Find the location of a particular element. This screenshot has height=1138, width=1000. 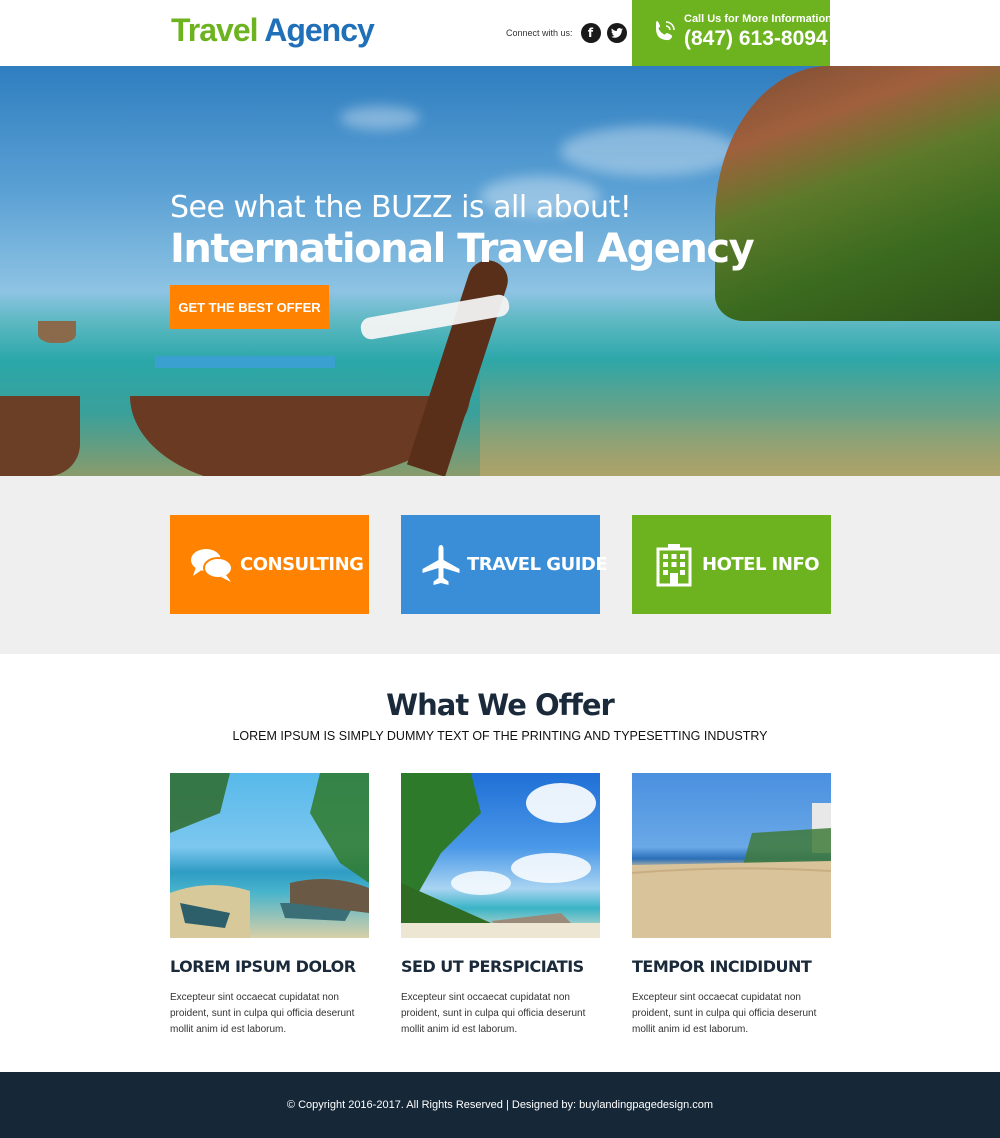

cliff-image is located at coordinates (857, 193).